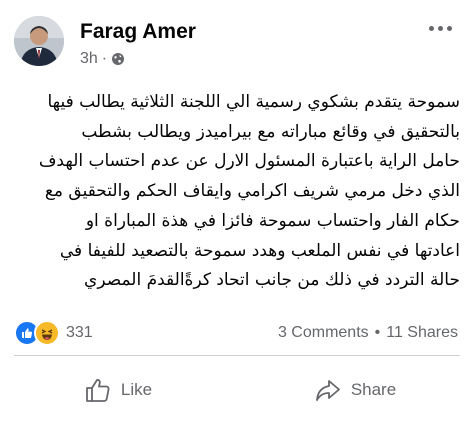 This screenshot has width=474, height=425. Describe the element at coordinates (373, 389) in the screenshot. I see `share-label: Share` at that location.